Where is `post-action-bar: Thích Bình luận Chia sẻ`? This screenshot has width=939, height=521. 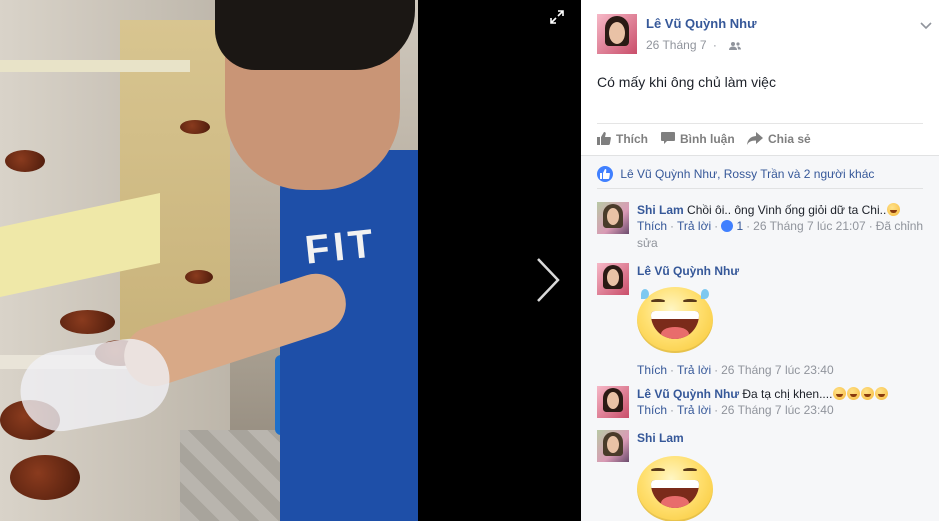 post-action-bar: Thích Bình luận Chia sẻ is located at coordinates (760, 138).